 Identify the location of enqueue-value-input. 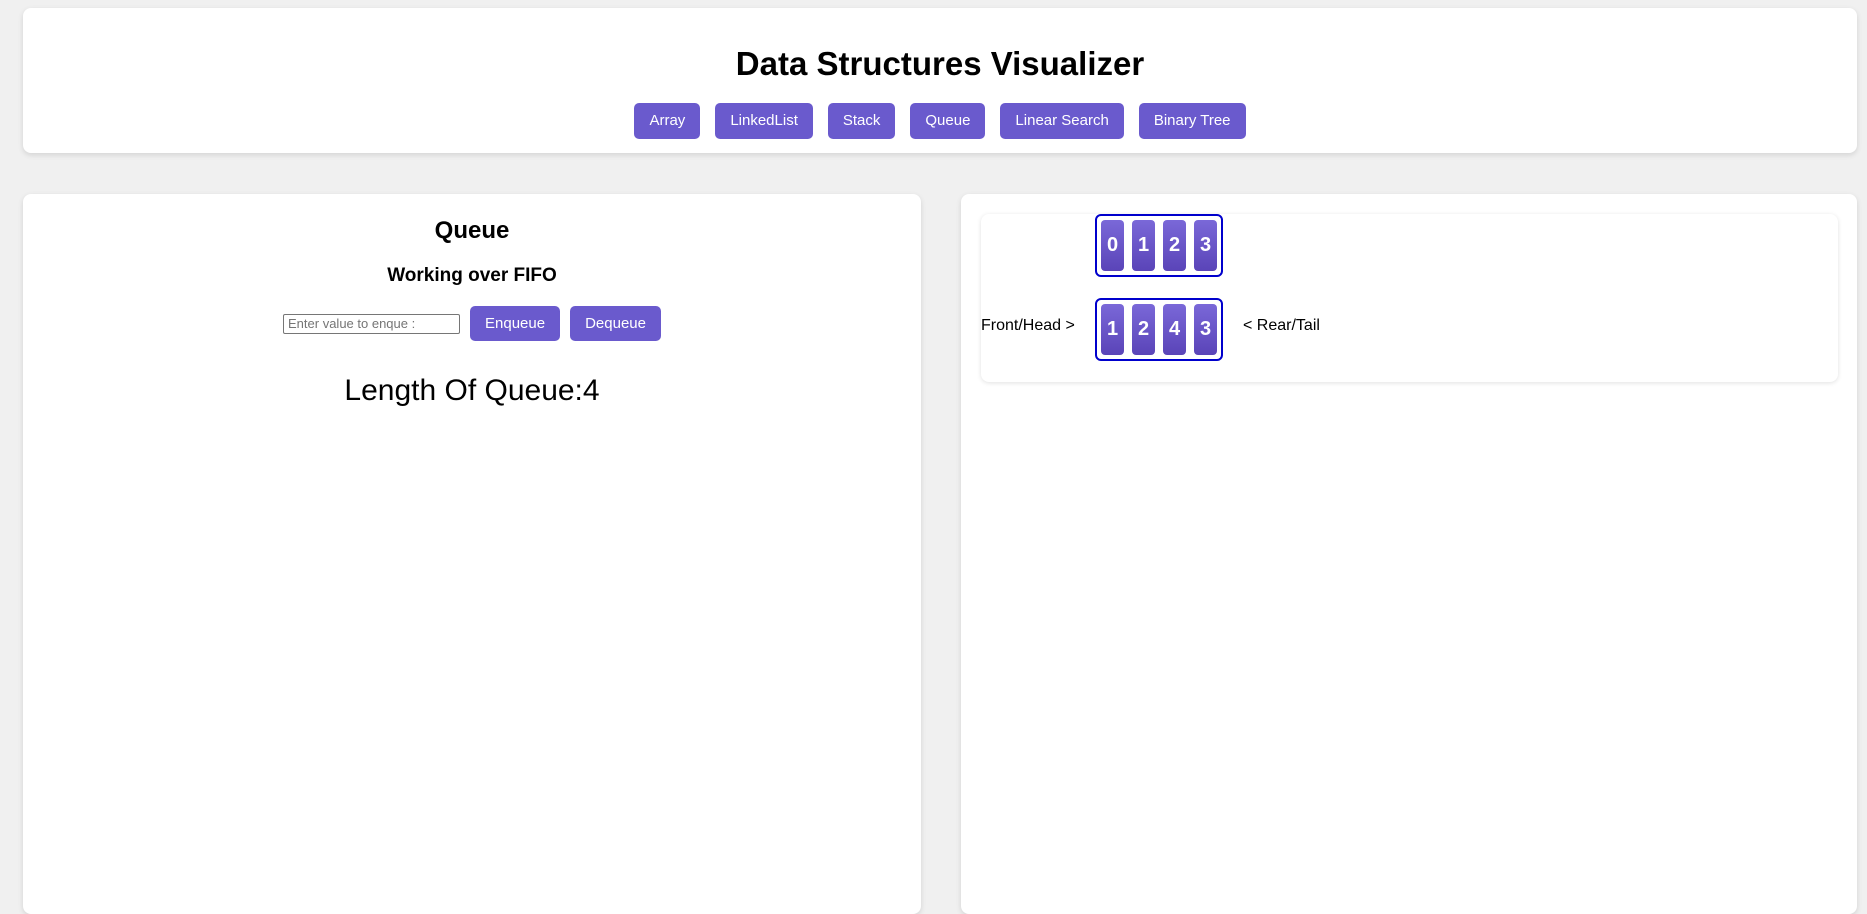
(372, 323).